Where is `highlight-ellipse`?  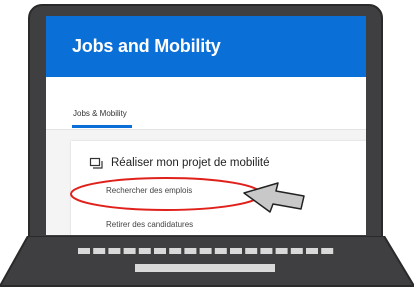 highlight-ellipse is located at coordinates (166, 194).